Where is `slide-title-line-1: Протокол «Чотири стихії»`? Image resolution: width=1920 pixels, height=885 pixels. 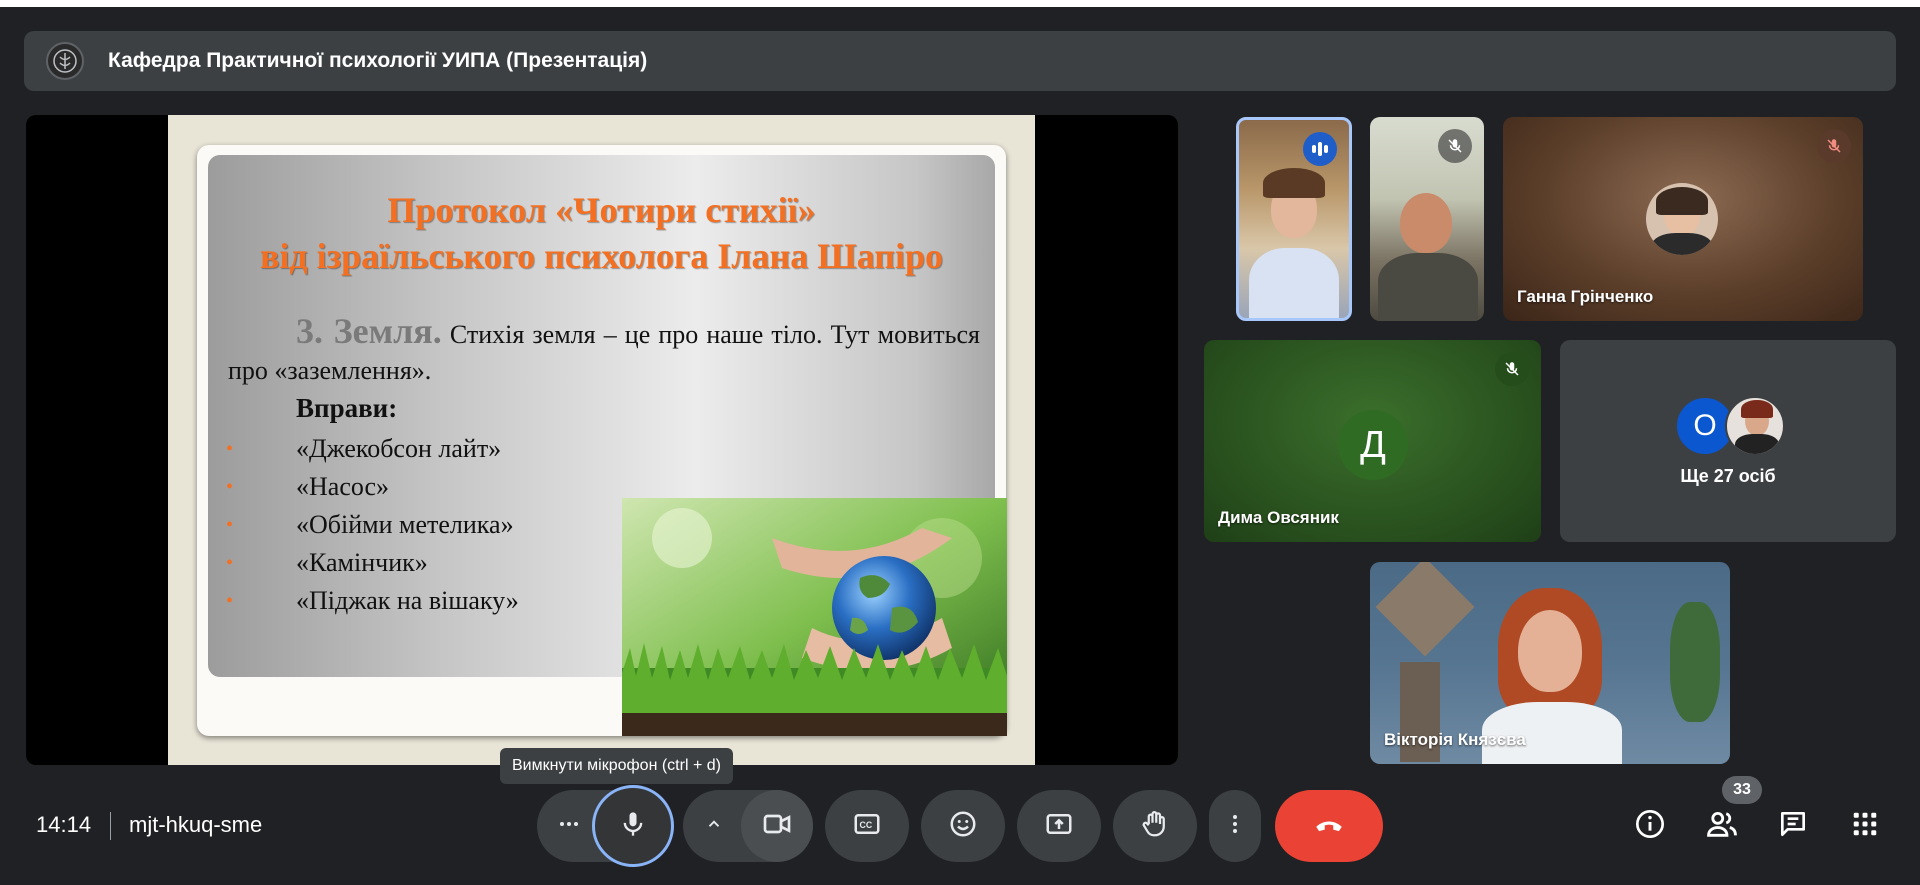 slide-title-line-1: Протокол «Чотири стихії» is located at coordinates (601, 210).